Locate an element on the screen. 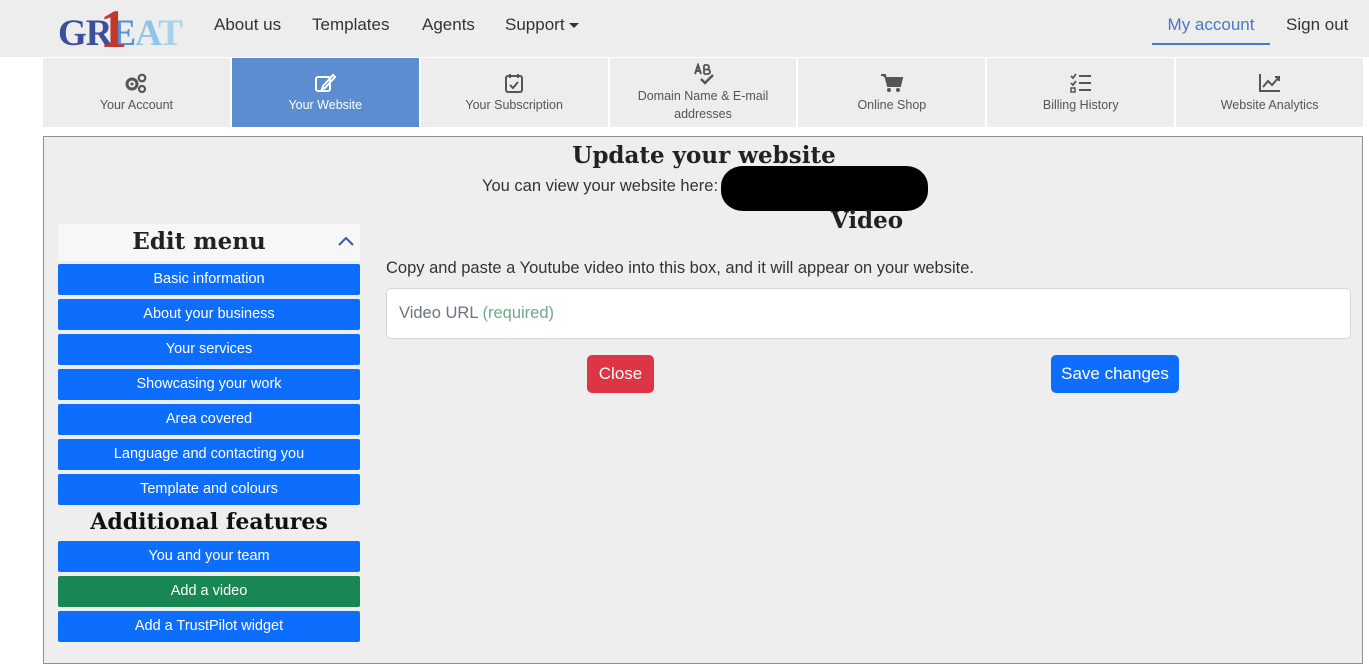 This screenshot has height=669, width=1369. nav-my-account: My account is located at coordinates (1211, 22).